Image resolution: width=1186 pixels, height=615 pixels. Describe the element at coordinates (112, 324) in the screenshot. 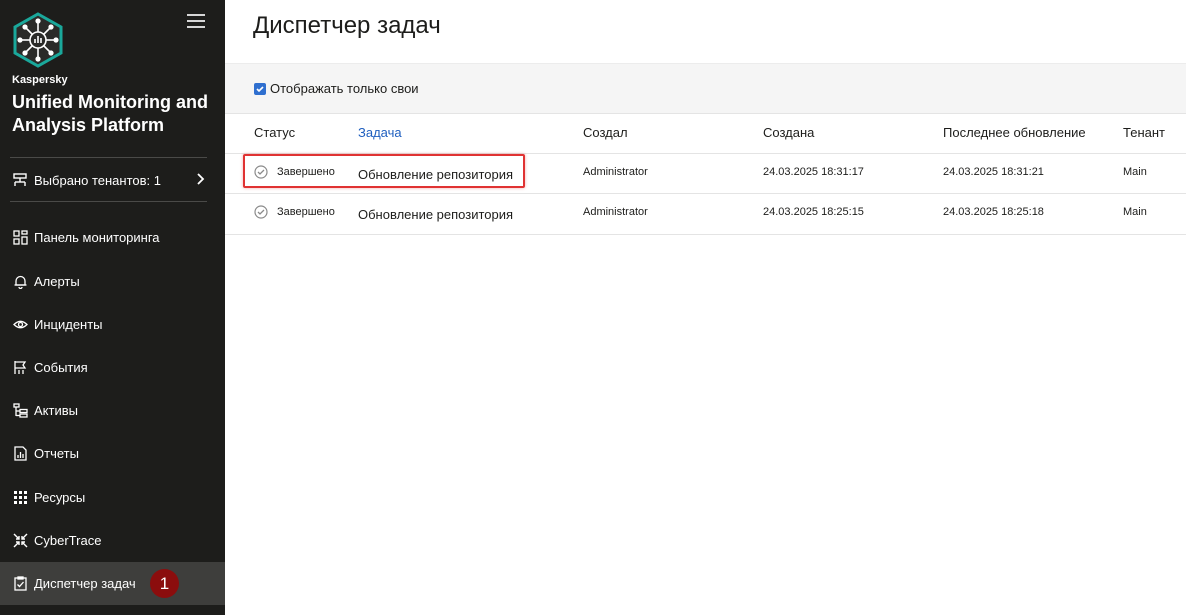

I see `sidebar-item-incidents: Инциденты` at that location.